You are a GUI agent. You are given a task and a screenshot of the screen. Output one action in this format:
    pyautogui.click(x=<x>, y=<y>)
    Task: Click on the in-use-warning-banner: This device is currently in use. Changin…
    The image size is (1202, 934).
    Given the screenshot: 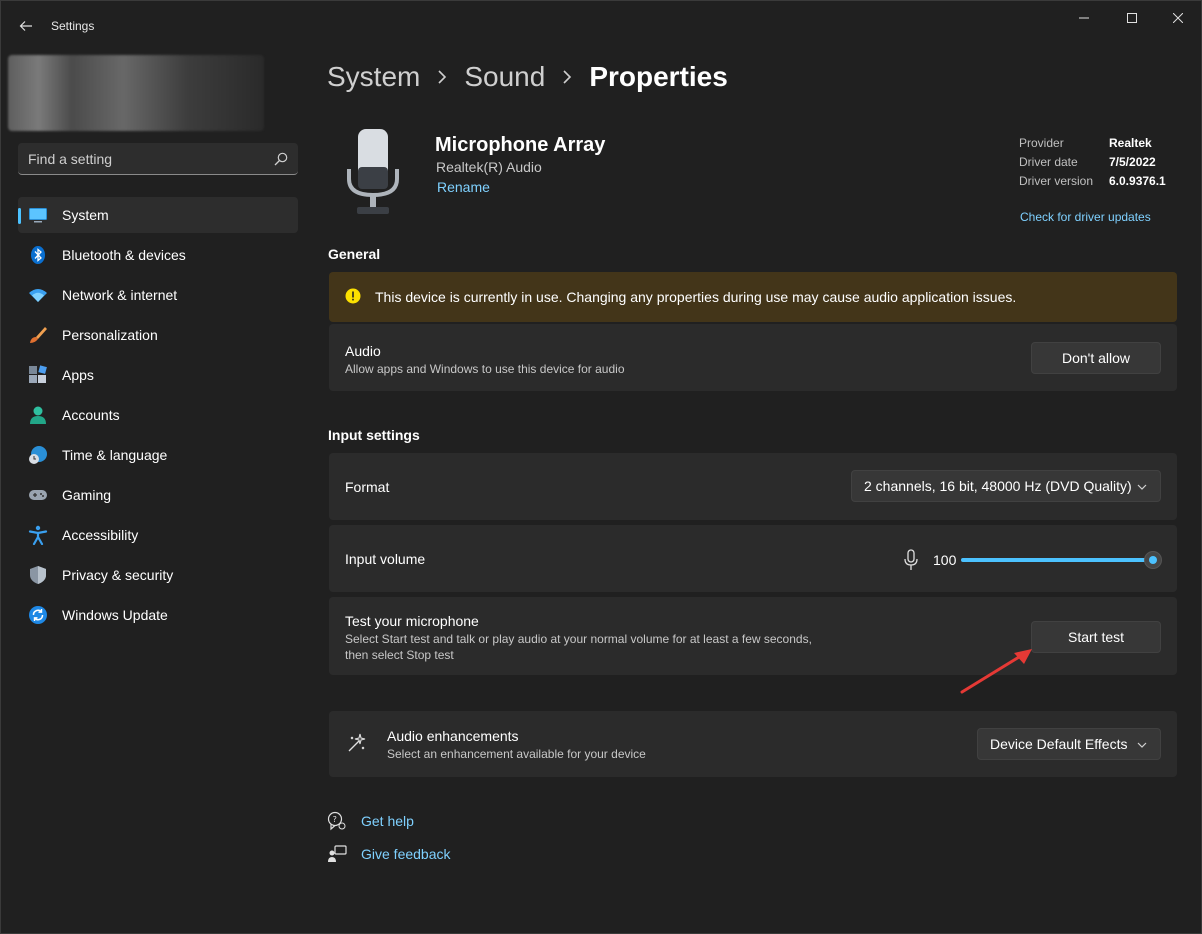 What is the action you would take?
    pyautogui.click(x=753, y=297)
    